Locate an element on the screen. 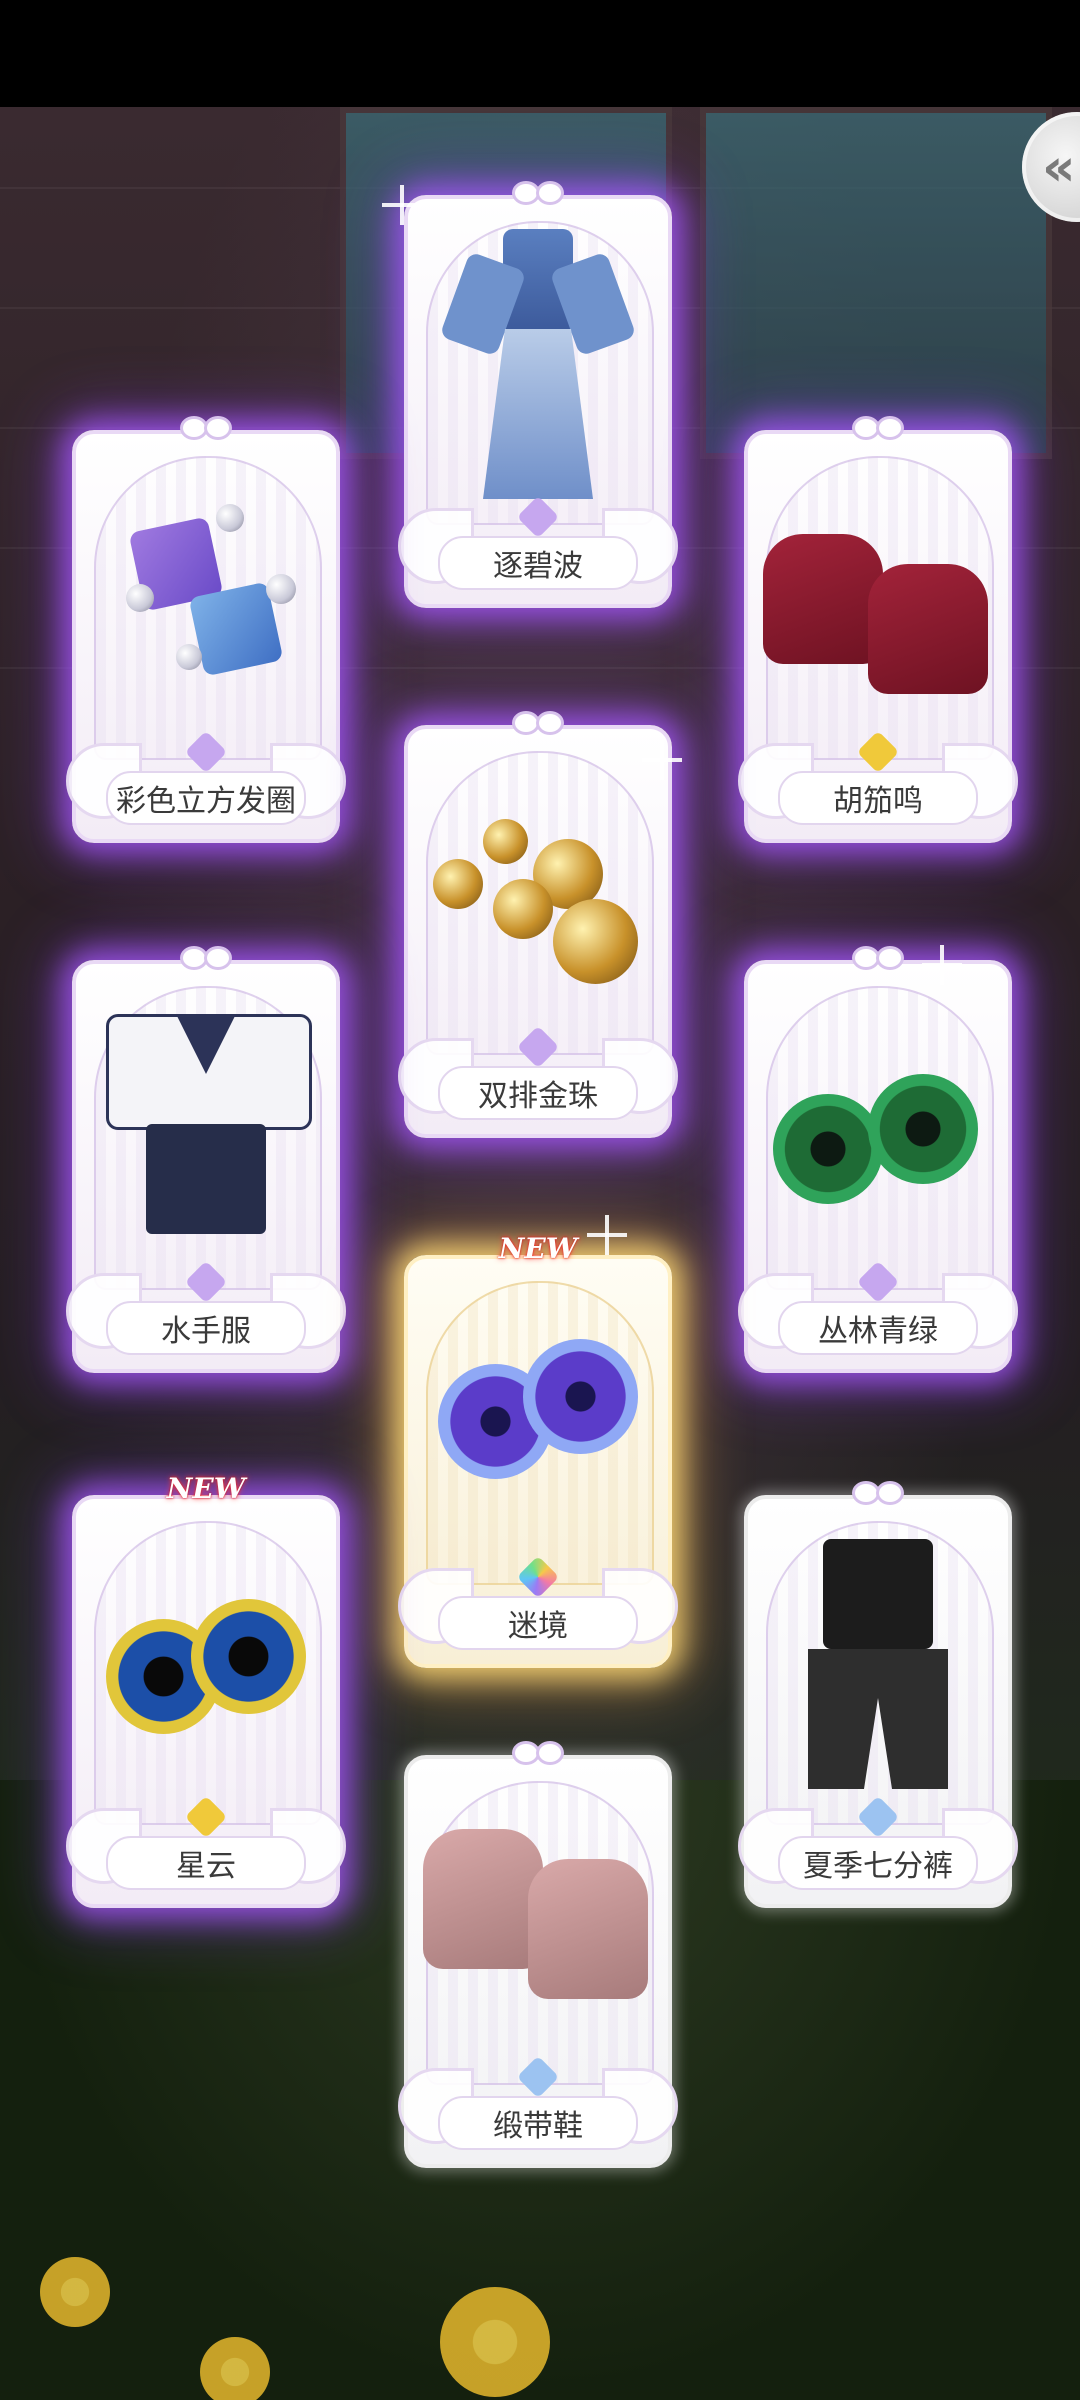 The height and width of the screenshot is (2400, 1080). item-name: 逐碧波 is located at coordinates (538, 563).